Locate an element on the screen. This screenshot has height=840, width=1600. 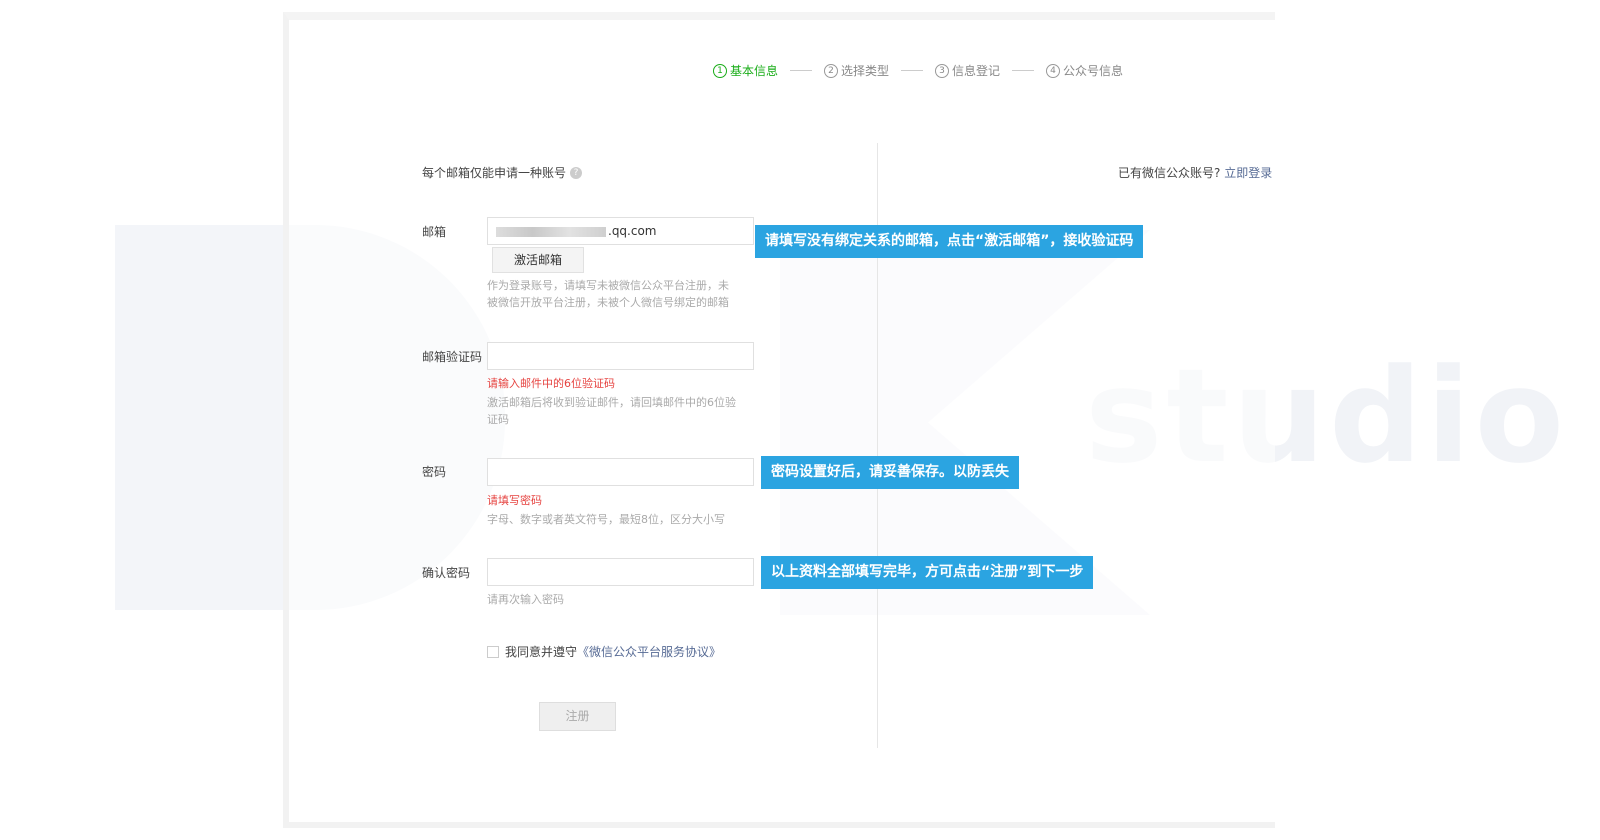
password-hint: 字母、数字或者英文符号，最短8位，区分大小写 is located at coordinates (606, 519).